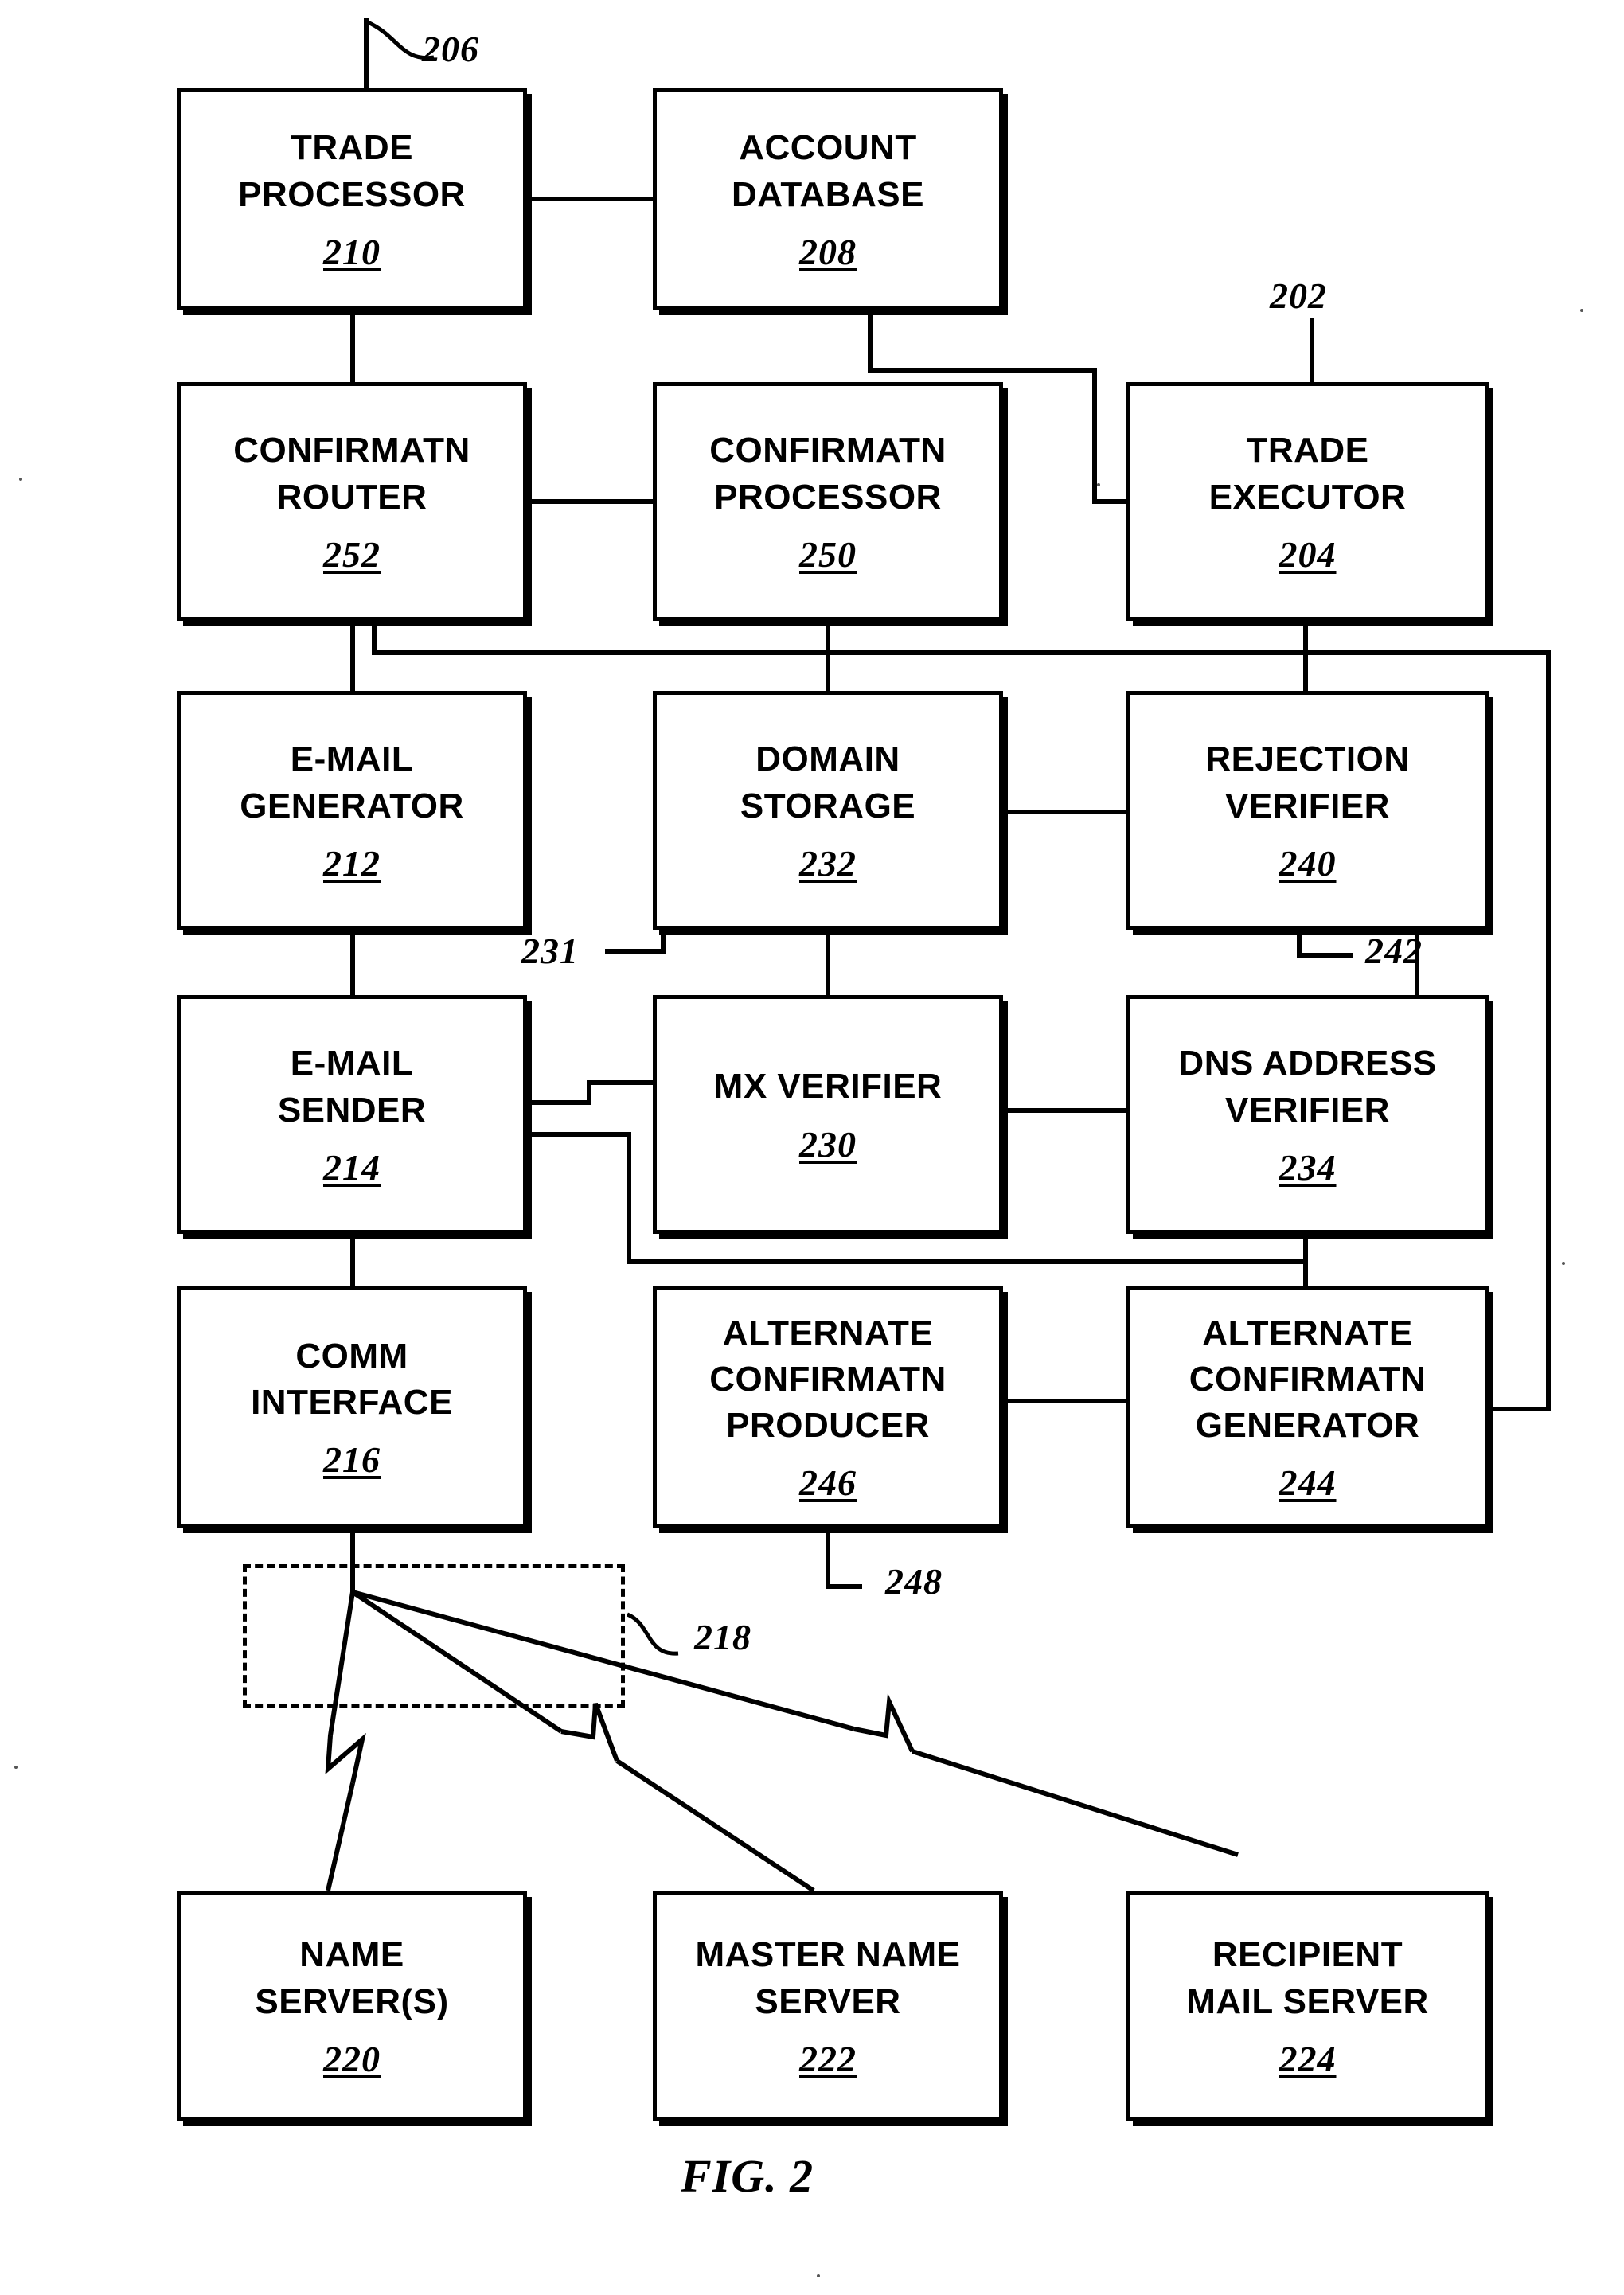  Describe the element at coordinates (450, 49) in the screenshot. I see `callout-206: 206` at that location.